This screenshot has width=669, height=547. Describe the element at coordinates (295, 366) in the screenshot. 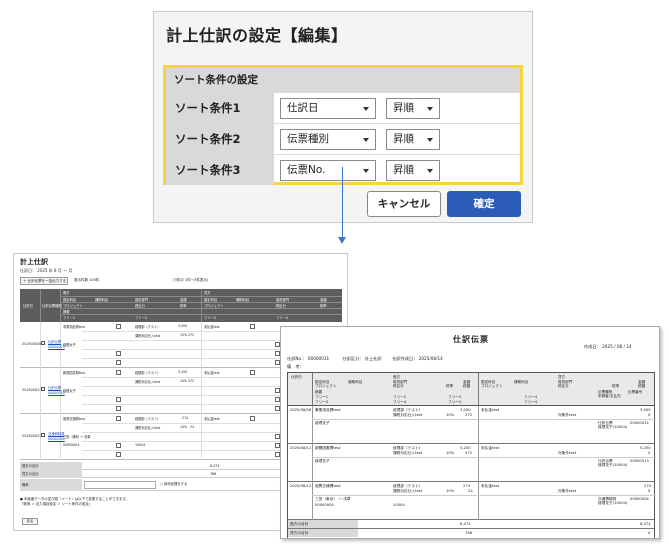

I see `note-label: 備 考：` at that location.